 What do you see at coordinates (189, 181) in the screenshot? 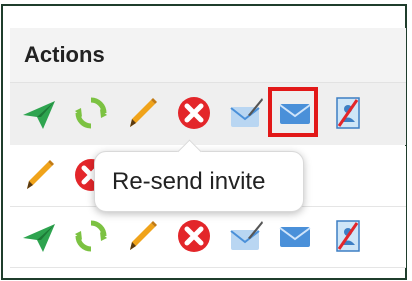
I see `tooltip-text: Re-send invite` at bounding box center [189, 181].